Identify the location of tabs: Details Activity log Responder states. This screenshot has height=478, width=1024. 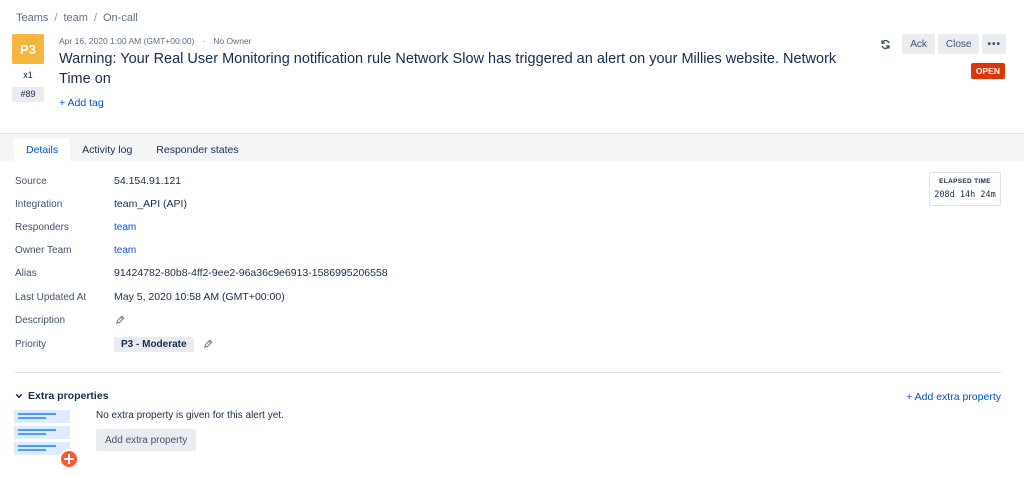
(132, 150).